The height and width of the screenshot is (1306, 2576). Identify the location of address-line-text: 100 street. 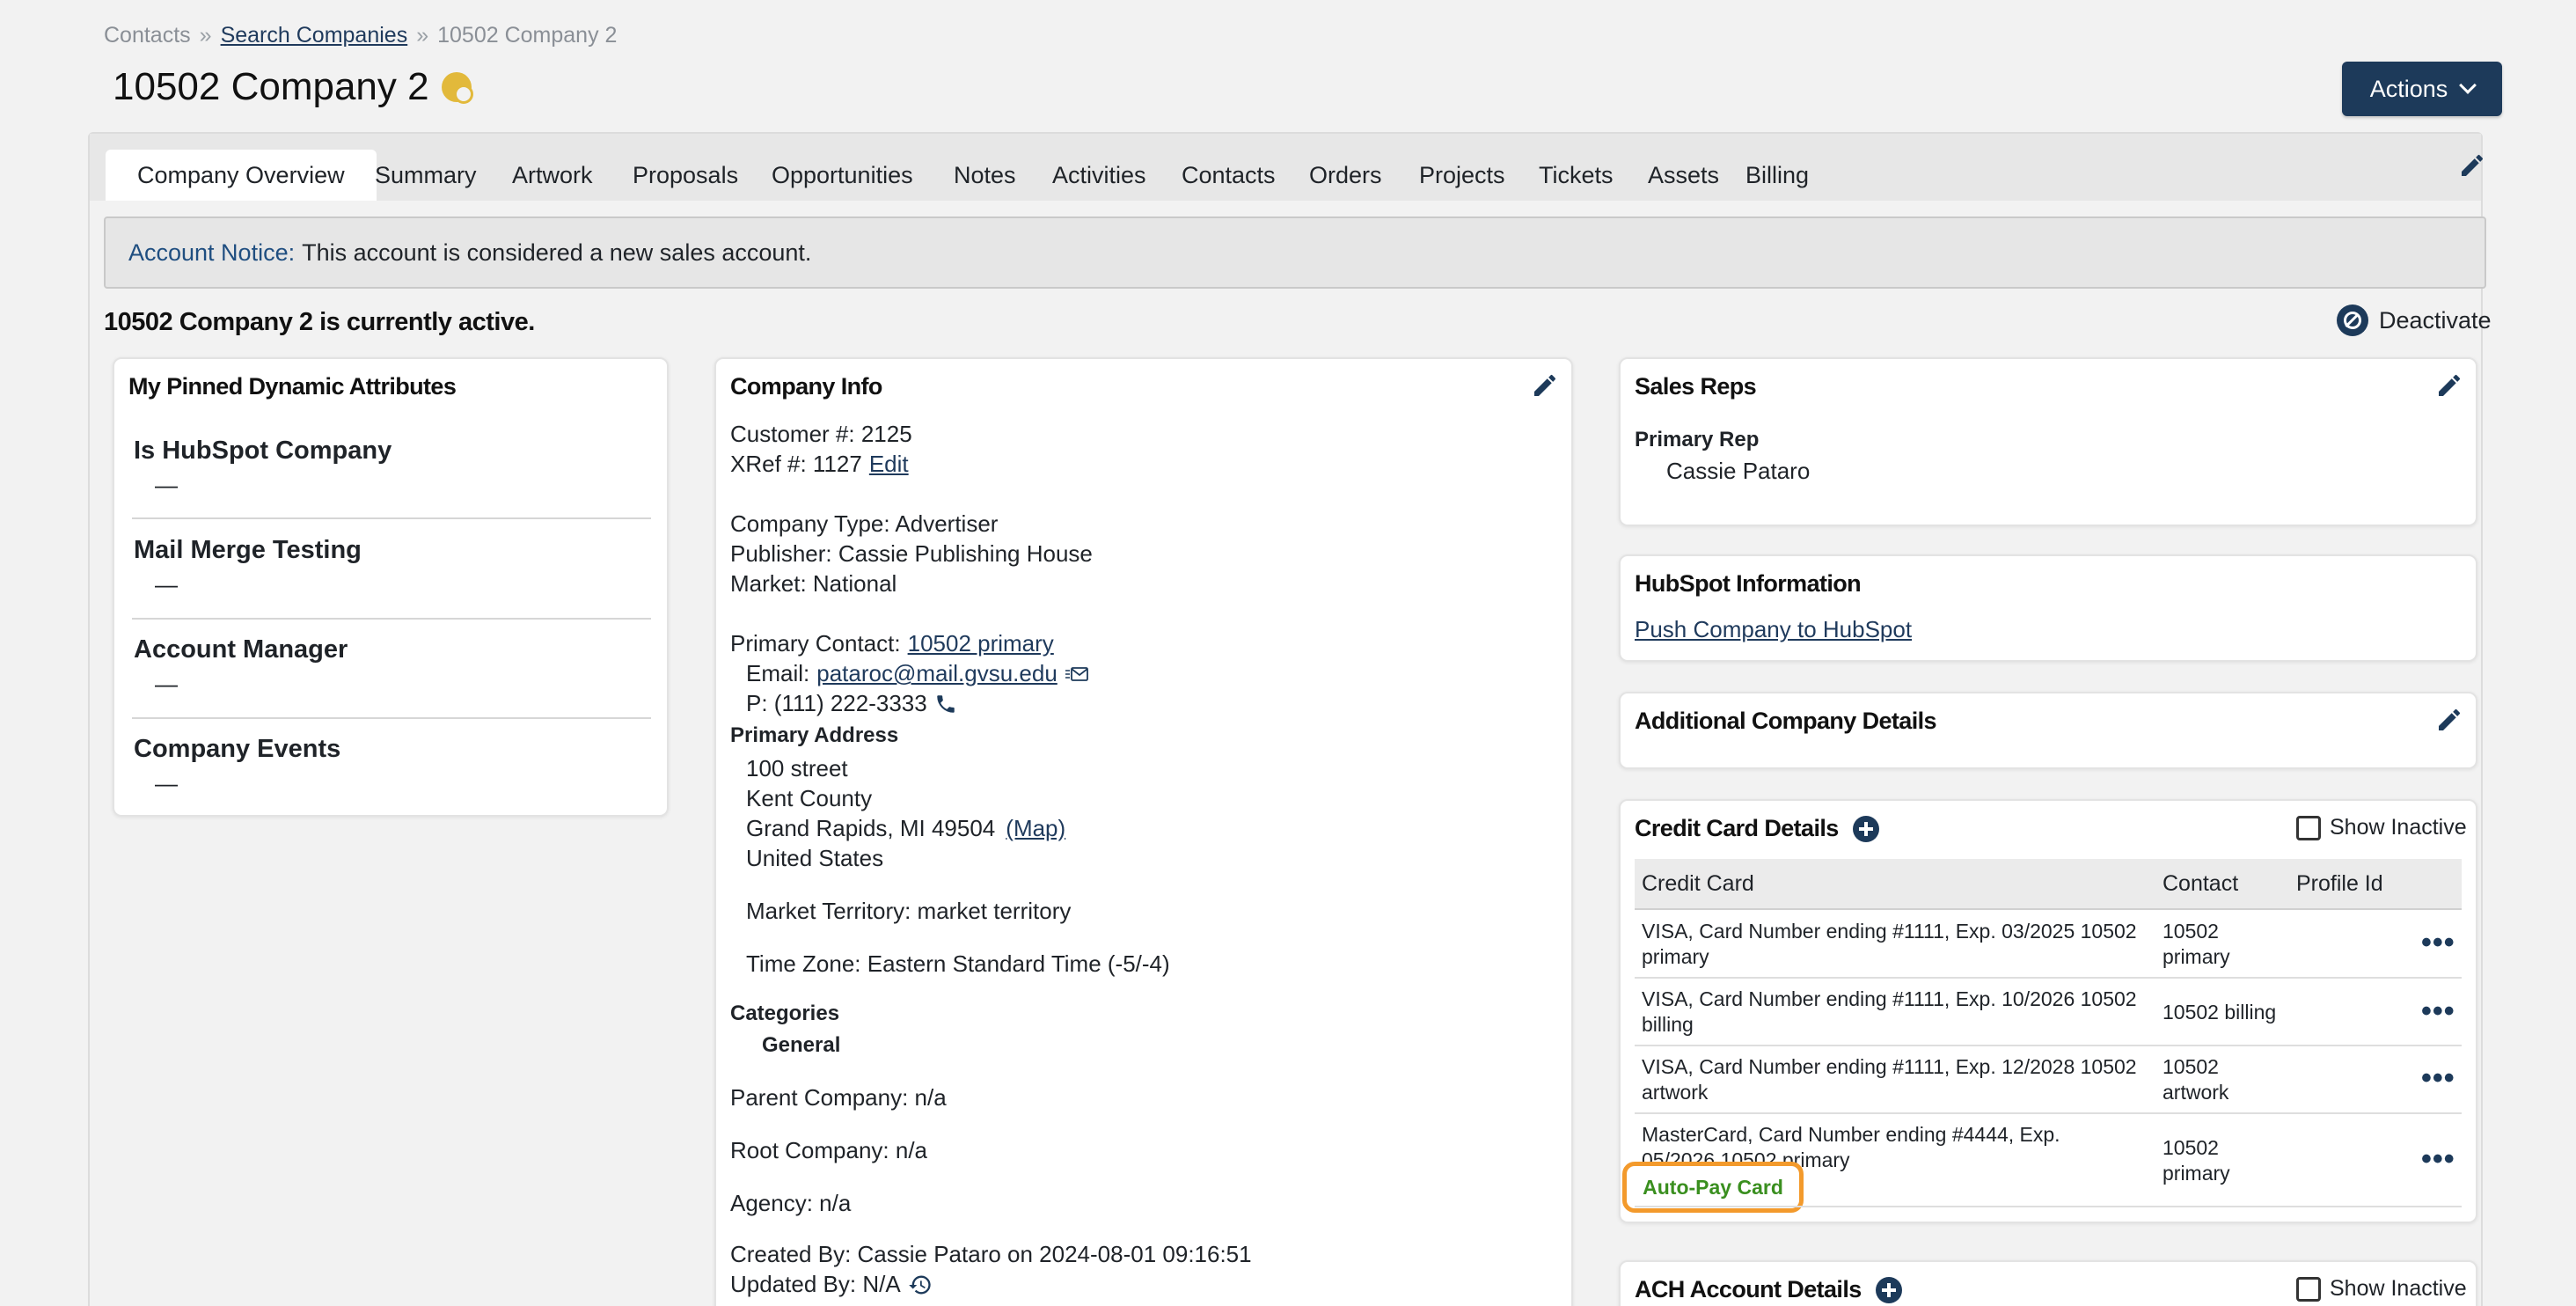
(797, 768).